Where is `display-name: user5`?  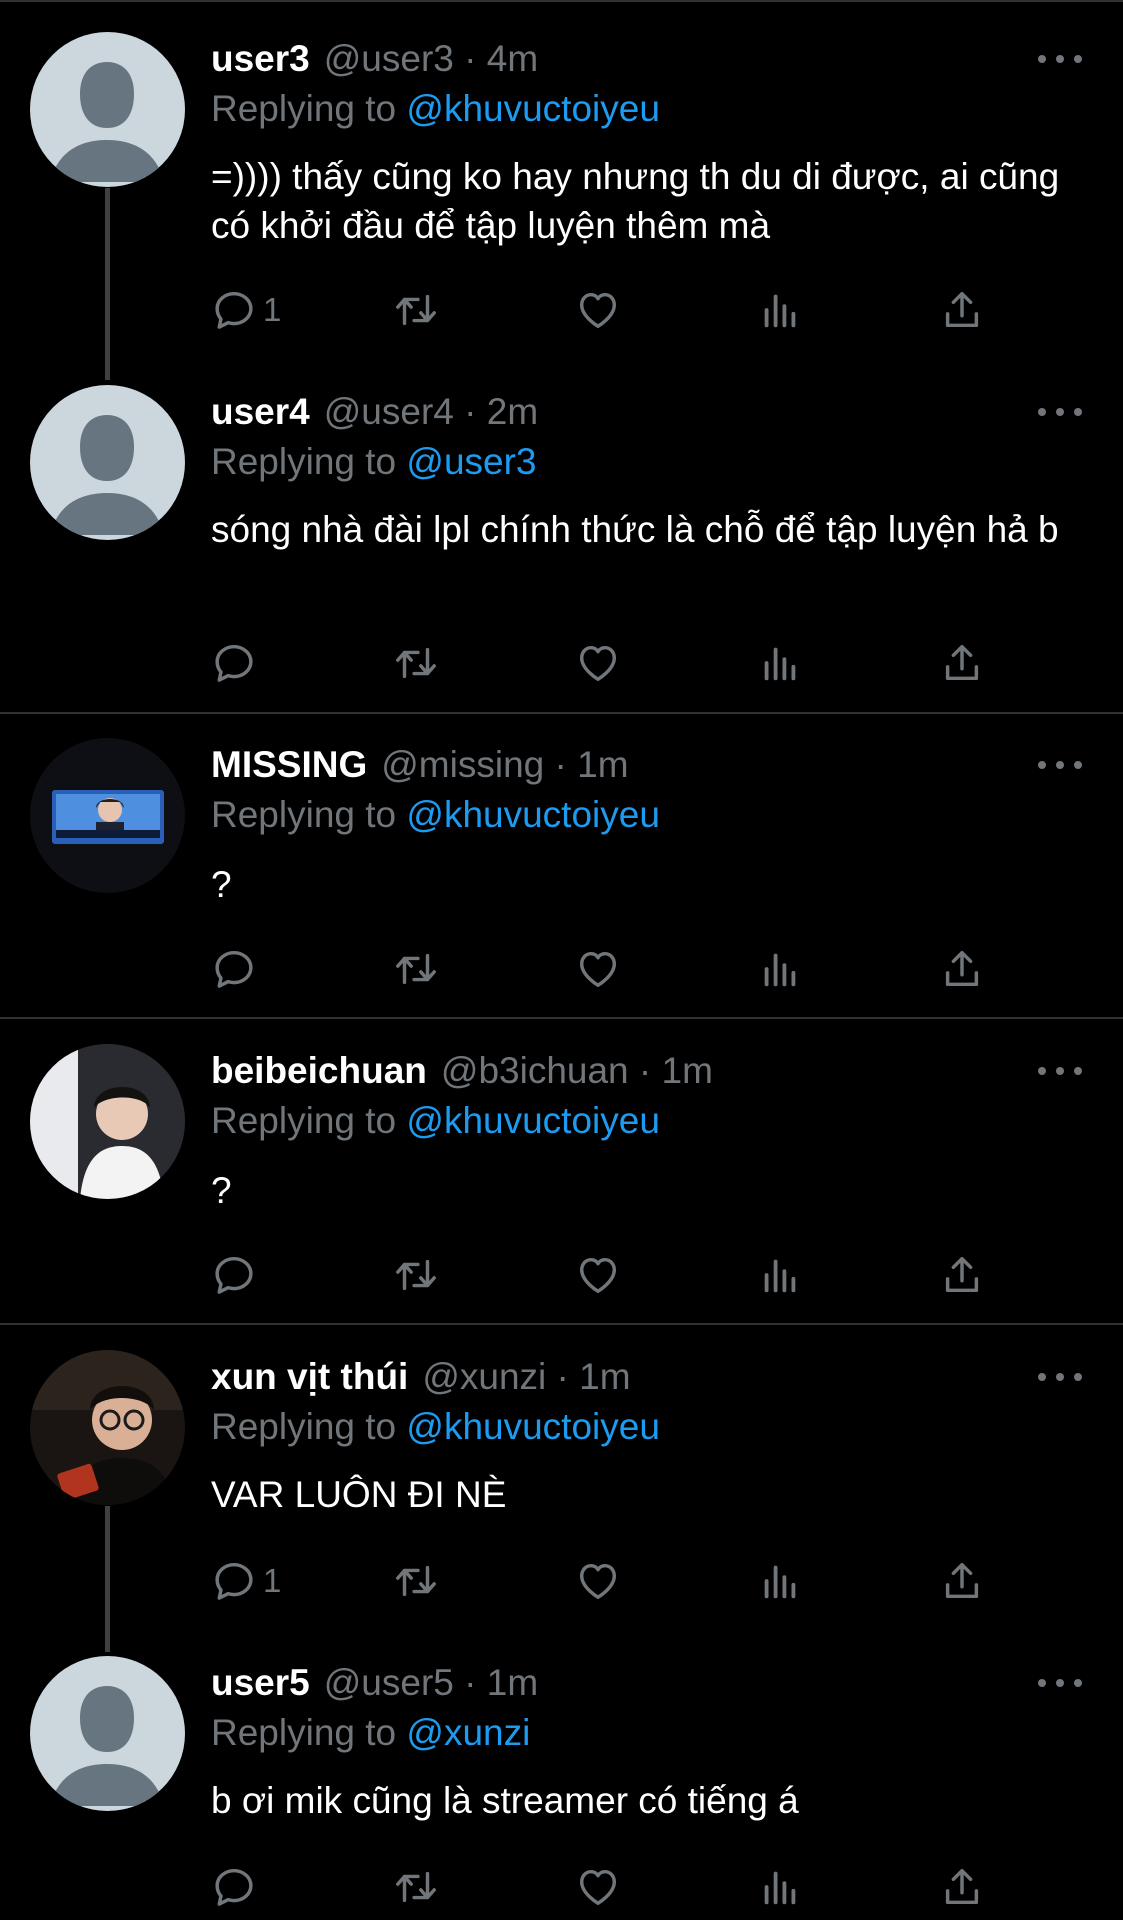
display-name: user5 is located at coordinates (260, 1683).